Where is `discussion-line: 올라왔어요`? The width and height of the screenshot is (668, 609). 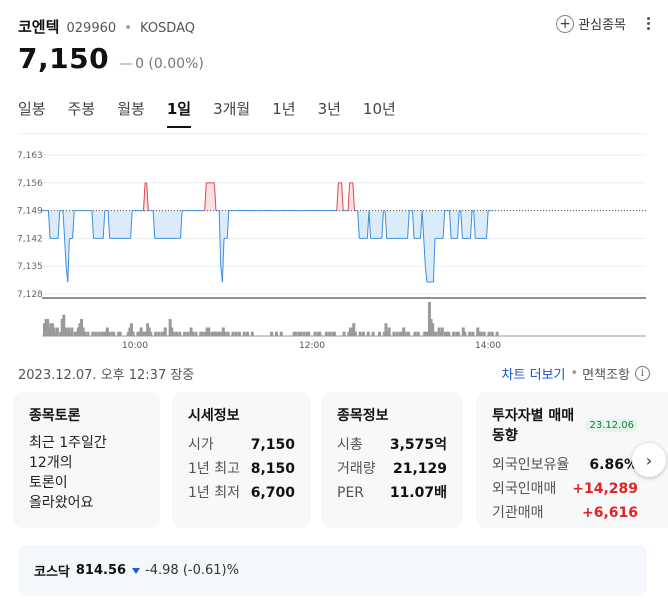
discussion-line: 올라왔어요 is located at coordinates (61, 503).